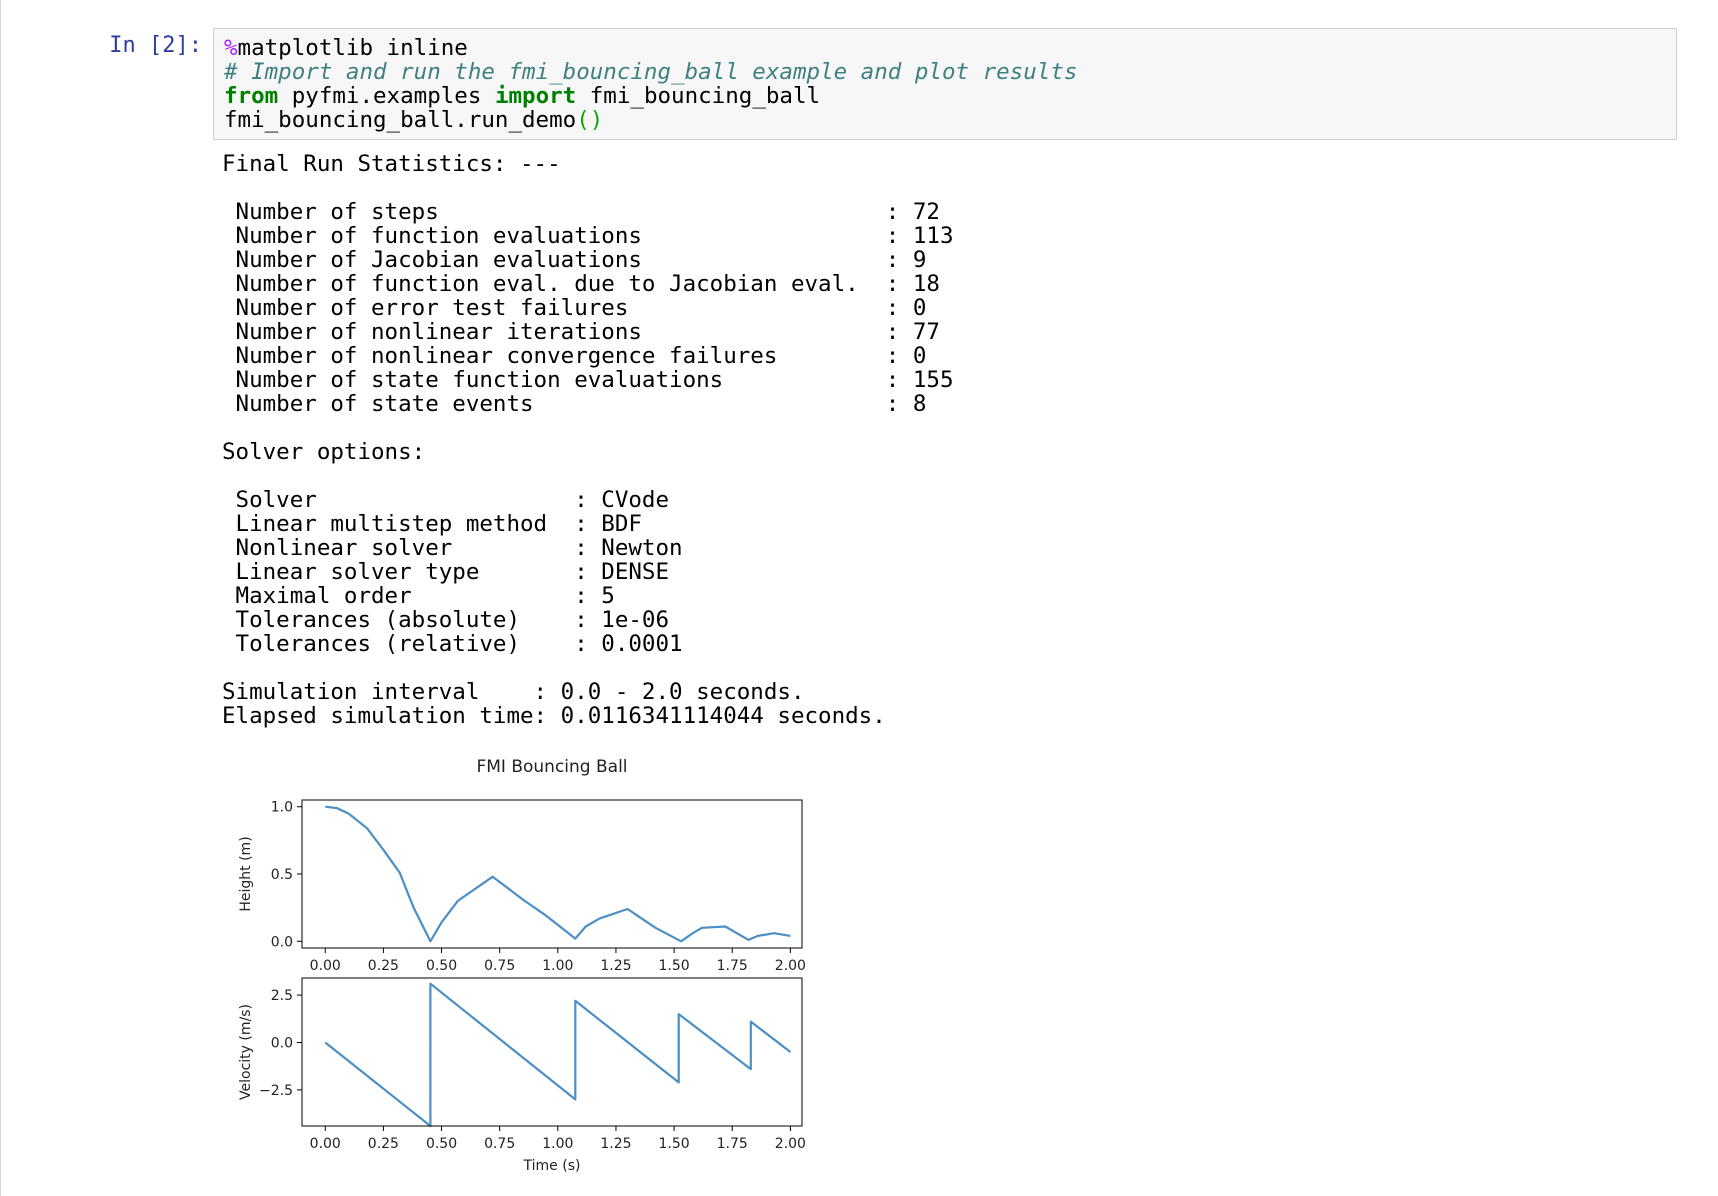 The height and width of the screenshot is (1196, 1718). I want to click on output-line: Final Run Statistics: ---, so click(391, 164).